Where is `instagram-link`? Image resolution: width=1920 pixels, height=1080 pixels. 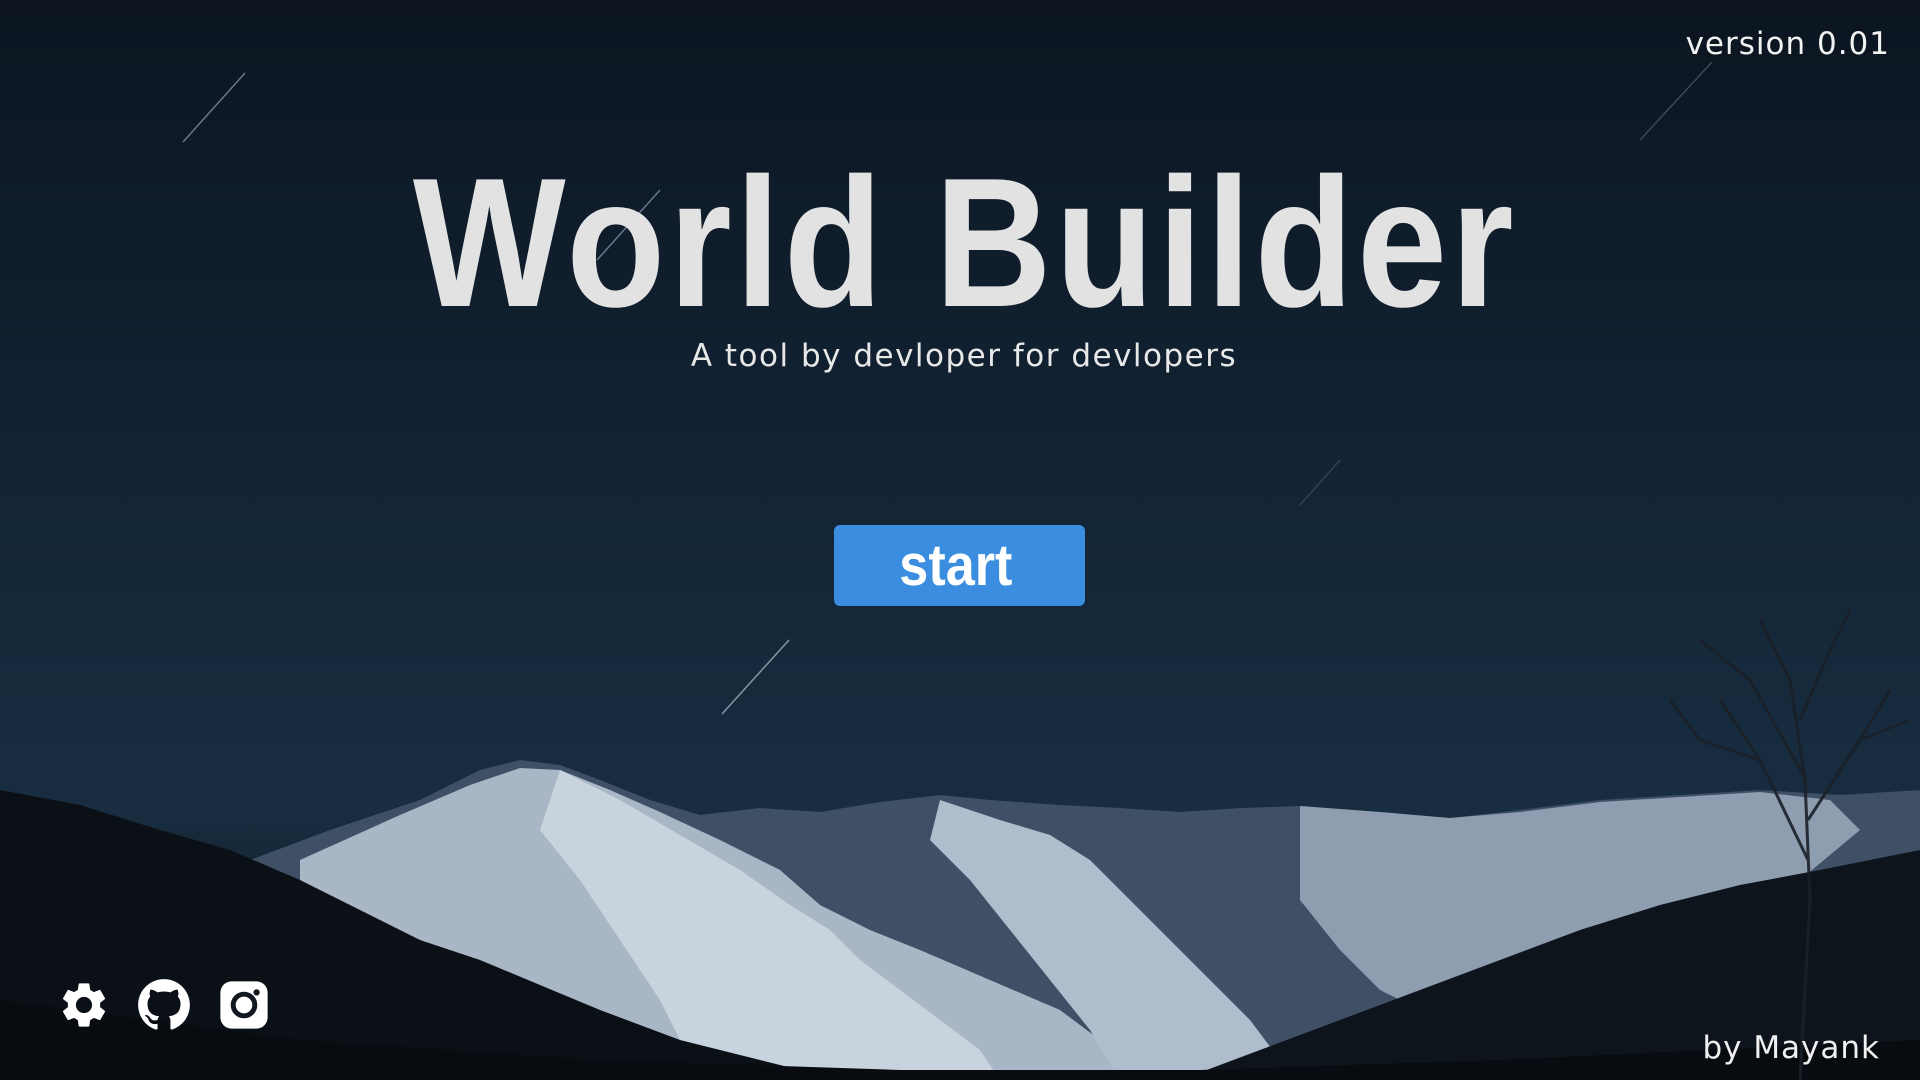 instagram-link is located at coordinates (244, 1005).